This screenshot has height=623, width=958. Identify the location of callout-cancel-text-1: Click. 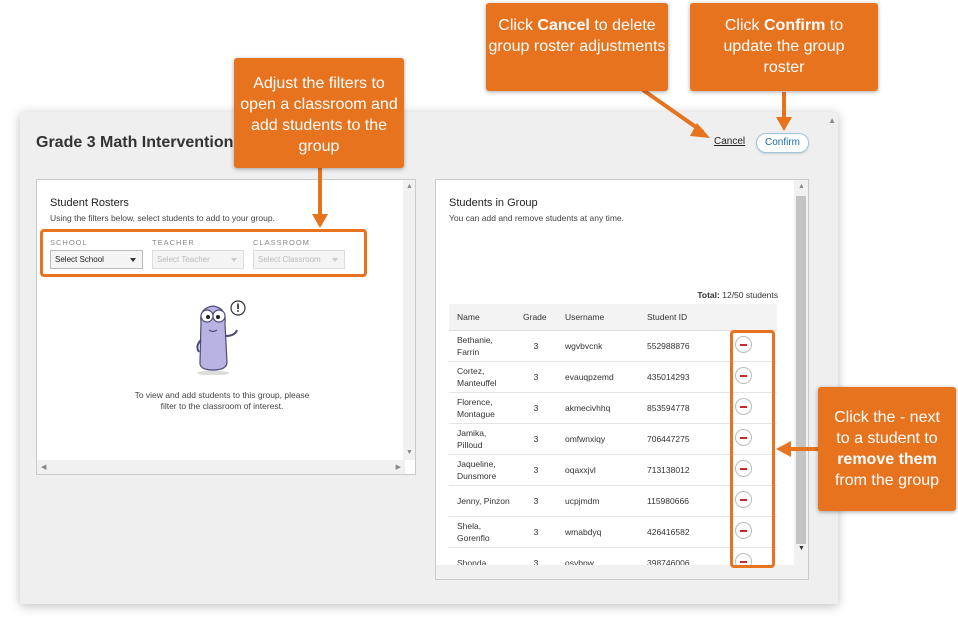
(518, 25).